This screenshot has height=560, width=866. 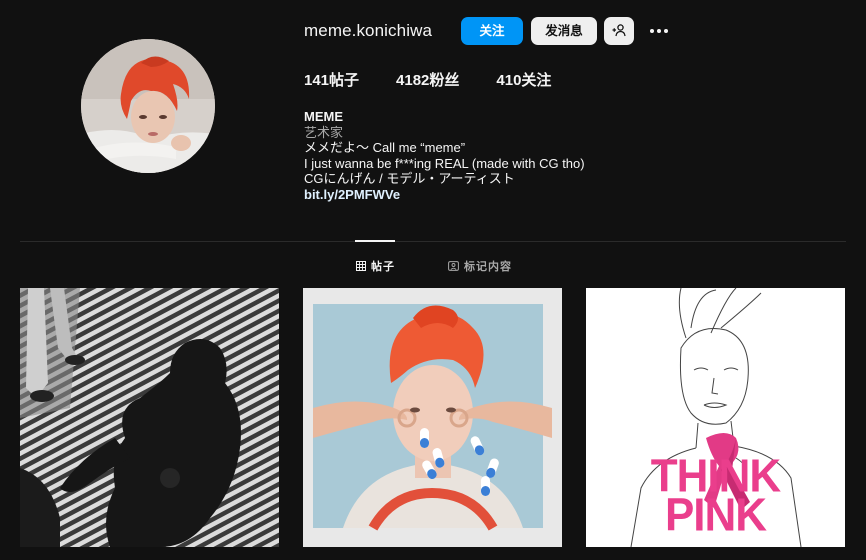 I want to click on tab-posts-label: 帖子, so click(x=383, y=267).